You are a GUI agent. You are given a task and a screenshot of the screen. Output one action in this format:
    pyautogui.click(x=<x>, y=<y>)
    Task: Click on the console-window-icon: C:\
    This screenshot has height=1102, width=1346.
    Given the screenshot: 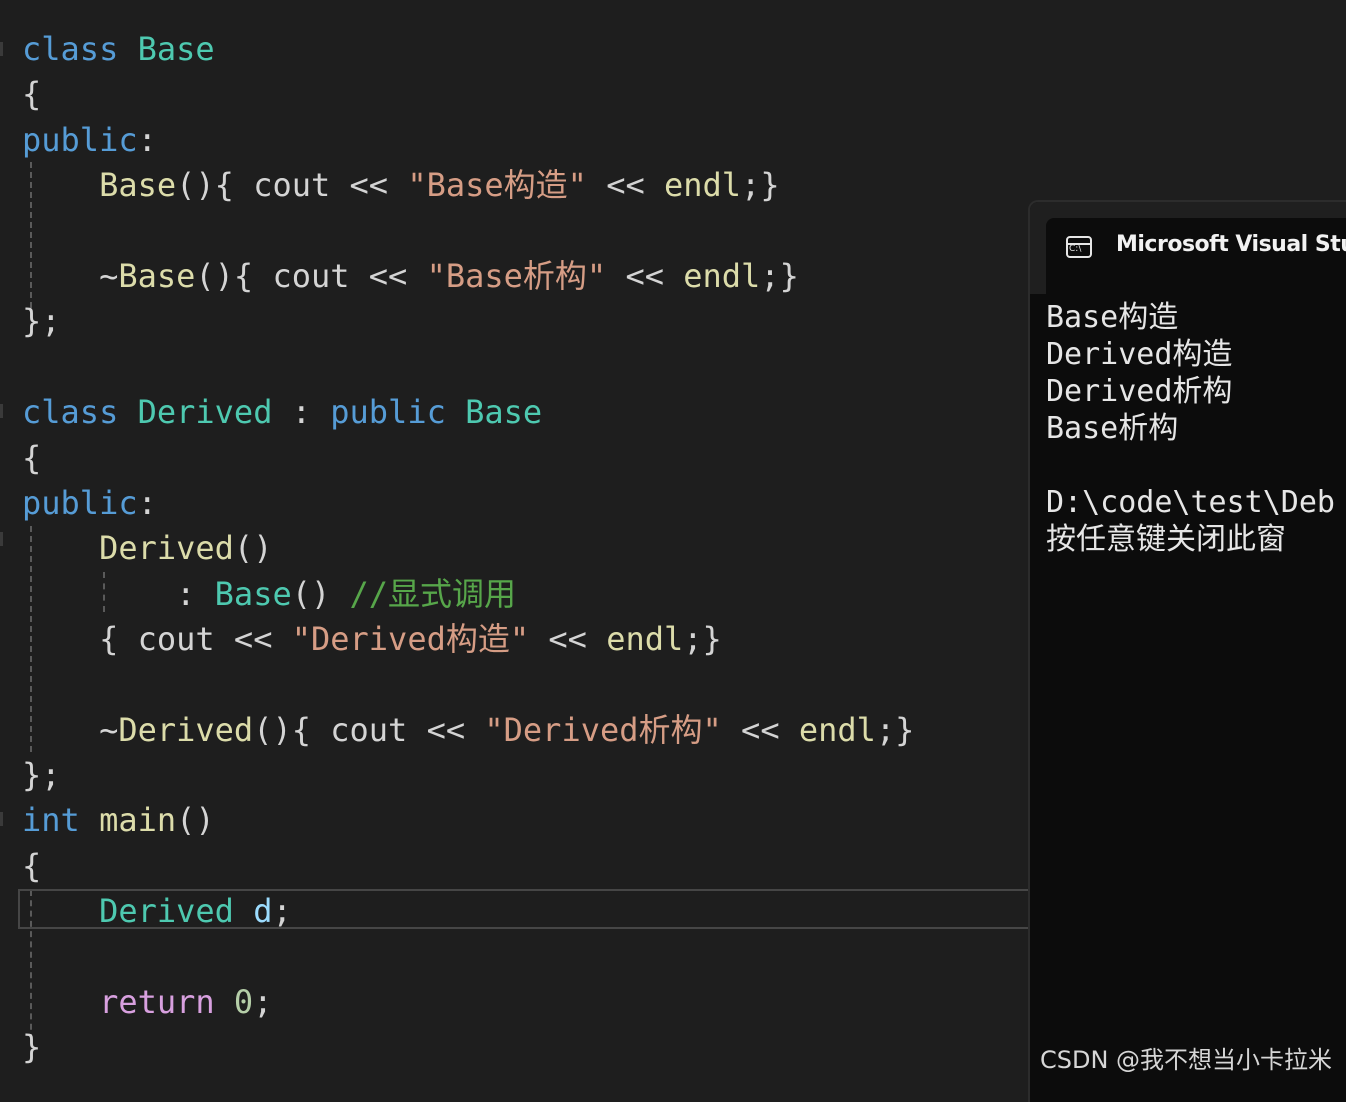 What is the action you would take?
    pyautogui.click(x=1079, y=247)
    